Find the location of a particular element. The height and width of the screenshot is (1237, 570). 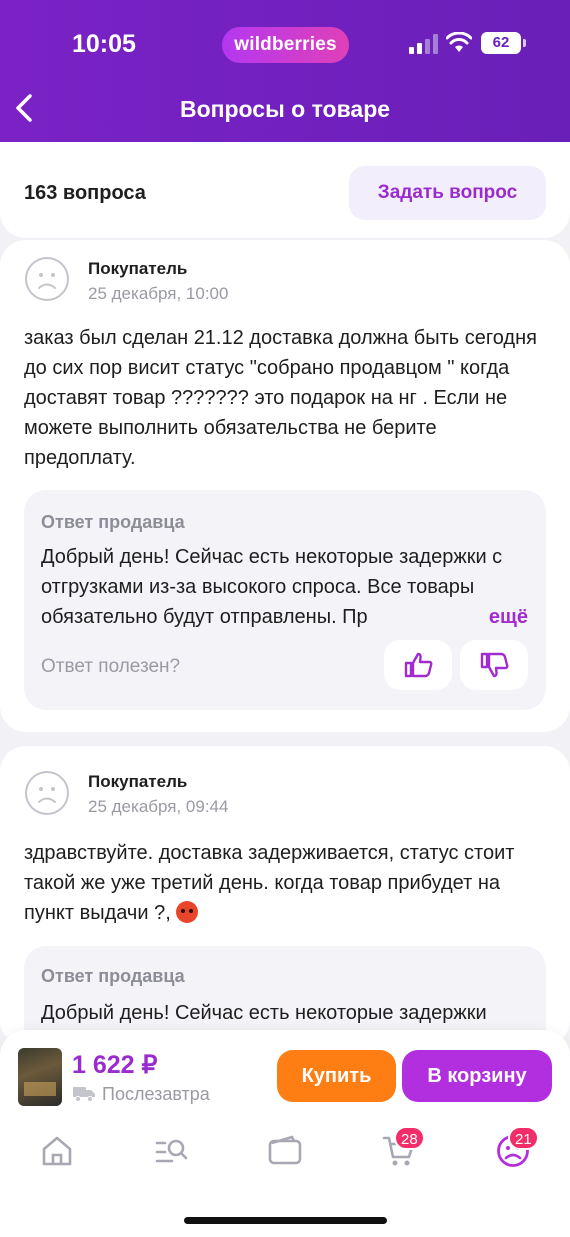

product-price: 1 622 ₽ is located at coordinates (115, 1065).